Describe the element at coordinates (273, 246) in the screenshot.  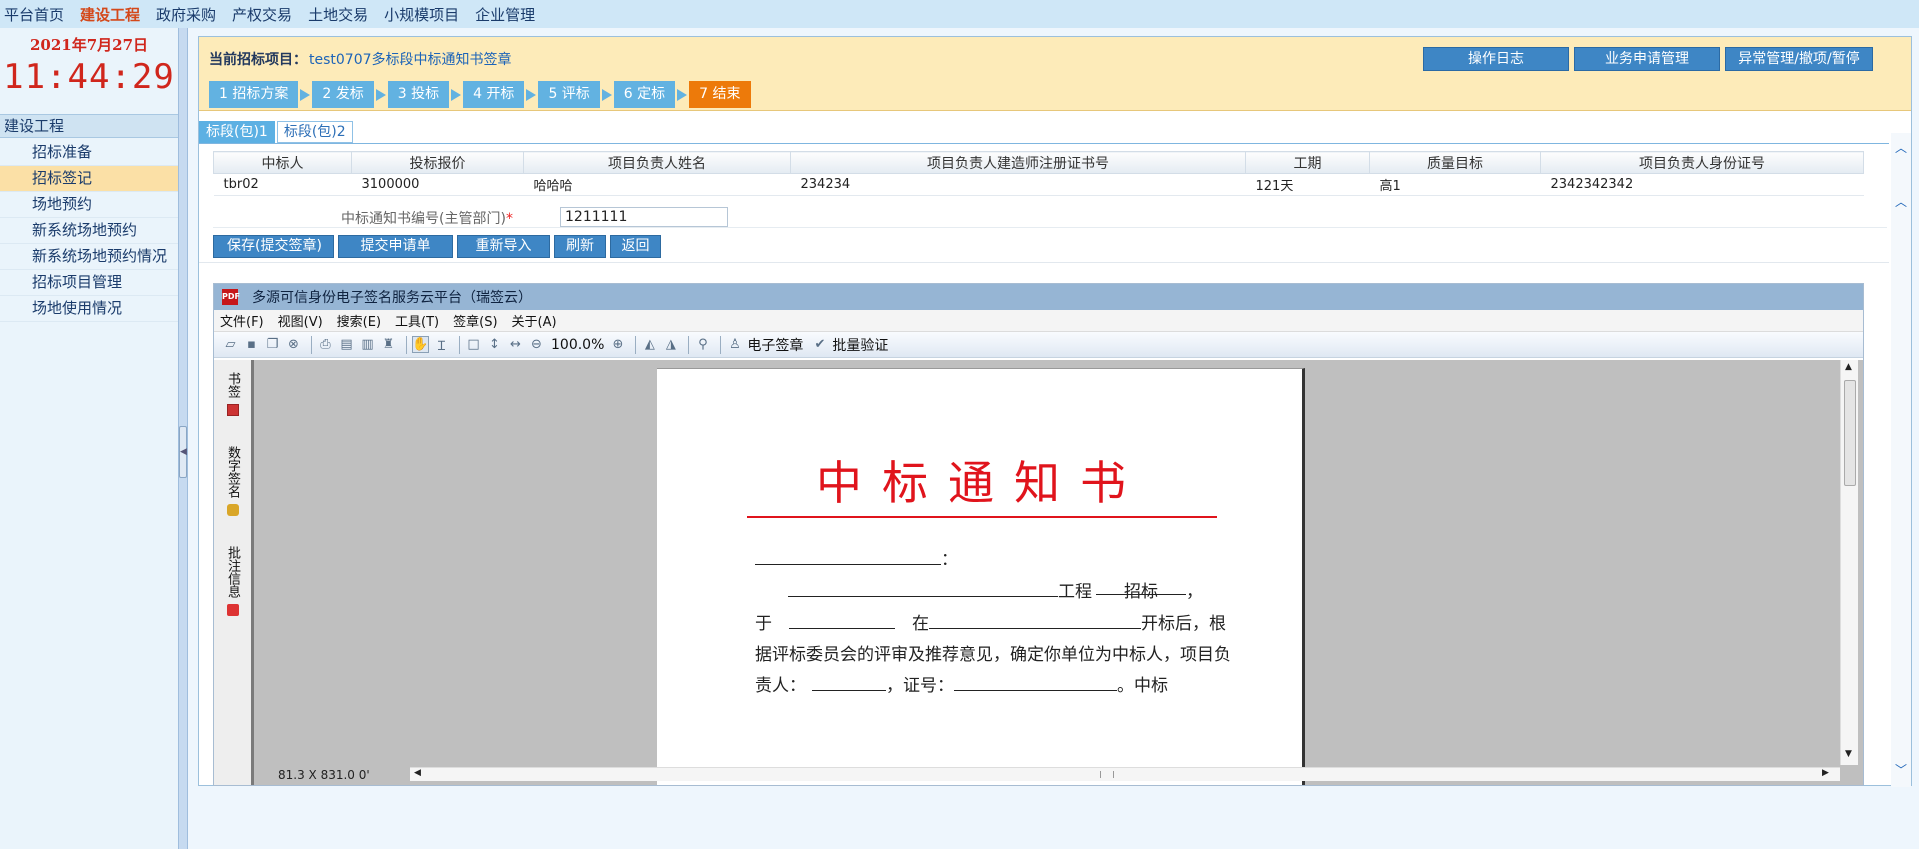
I see `save-submit-signature-button: 保存(提交签章)` at that location.